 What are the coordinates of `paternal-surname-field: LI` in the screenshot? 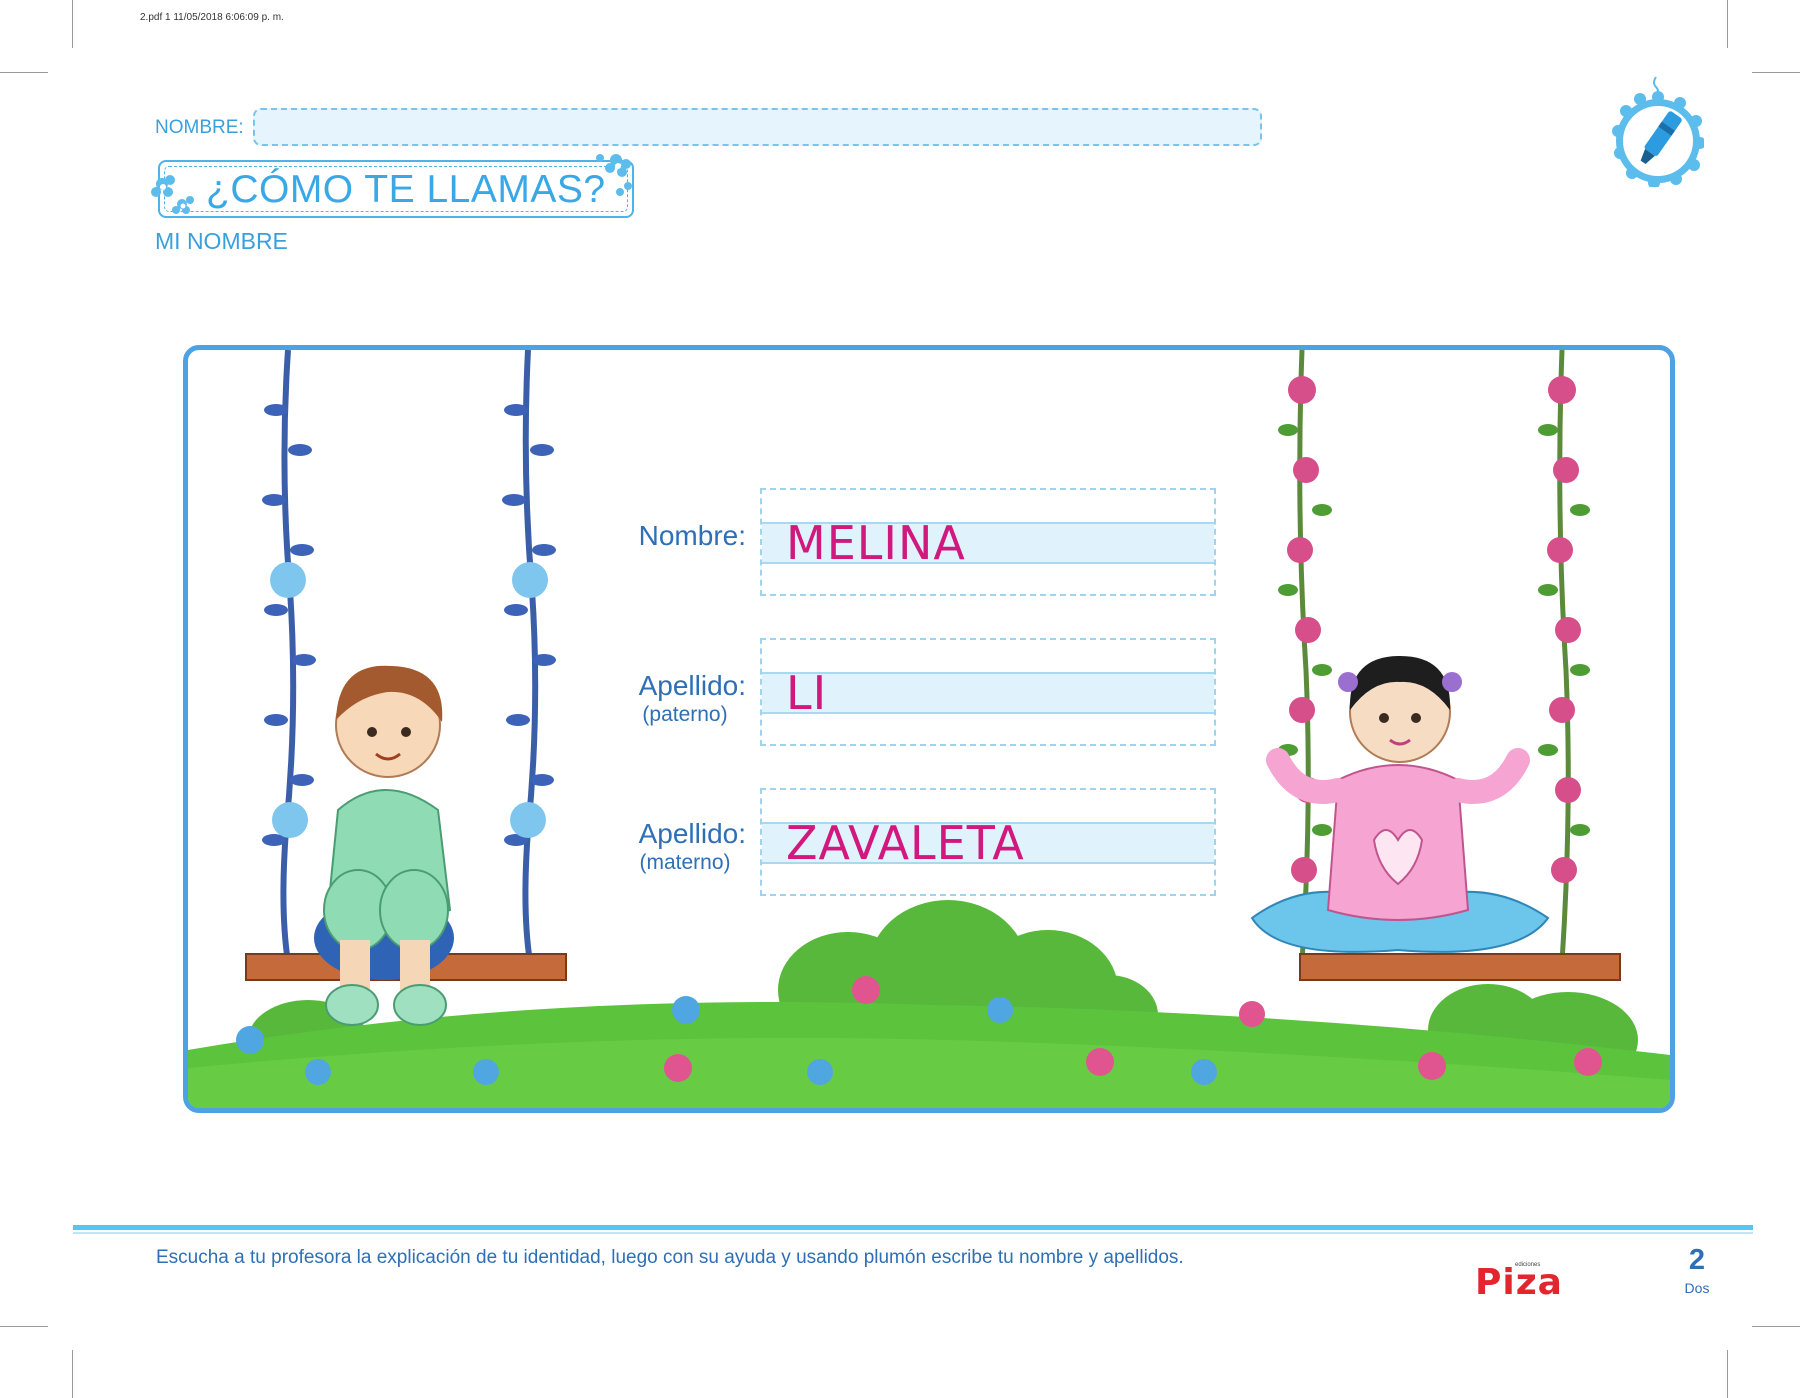 It's located at (988, 692).